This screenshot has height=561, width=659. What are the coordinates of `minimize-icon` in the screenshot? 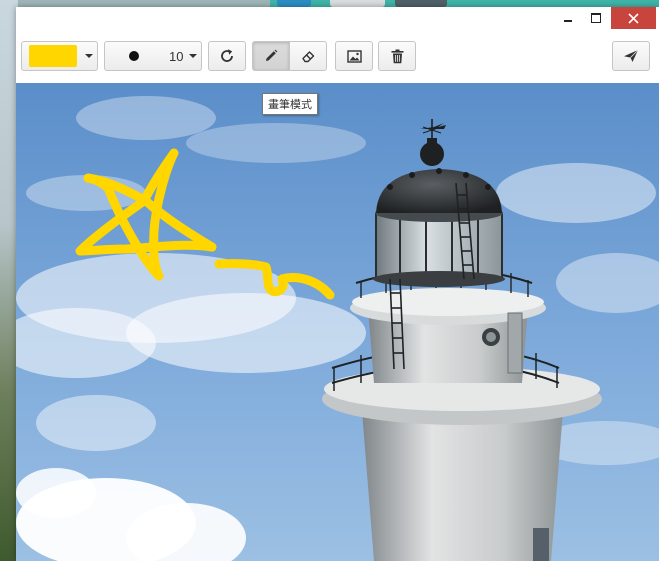 It's located at (568, 21).